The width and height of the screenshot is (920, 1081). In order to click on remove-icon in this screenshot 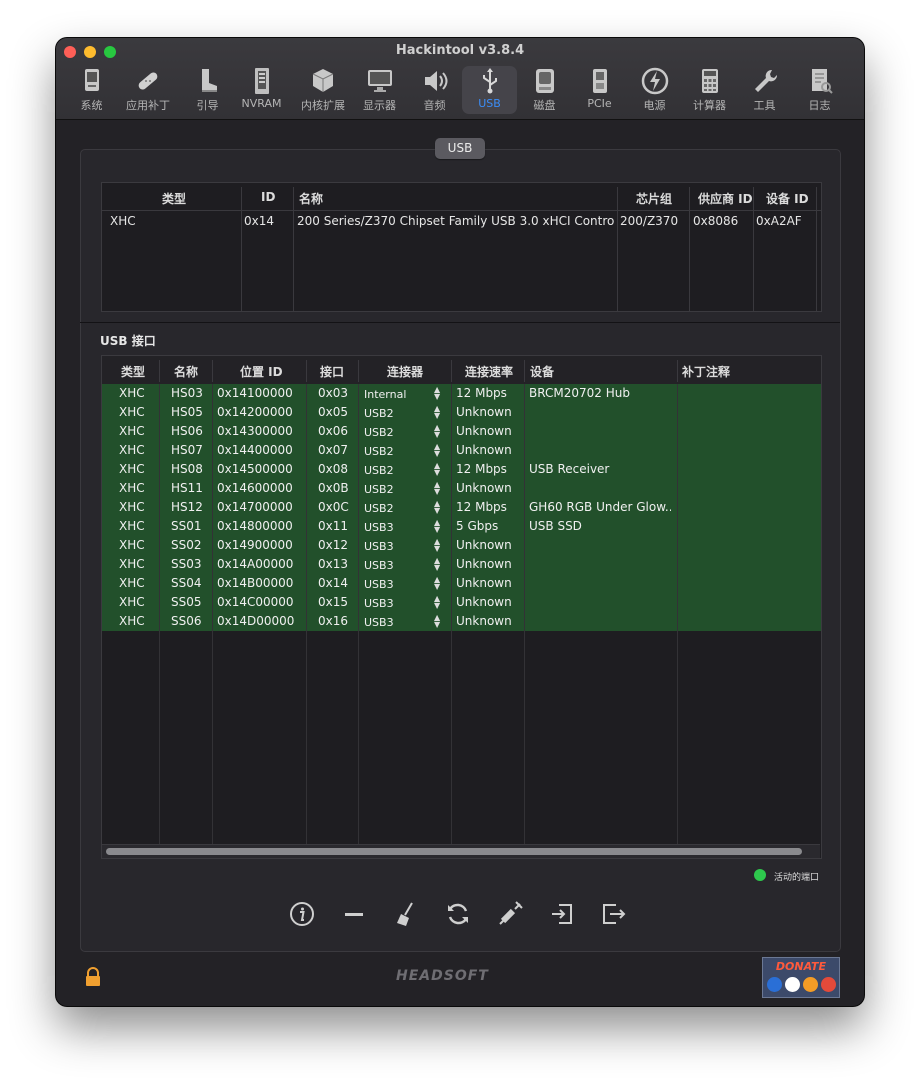, I will do `click(354, 914)`.